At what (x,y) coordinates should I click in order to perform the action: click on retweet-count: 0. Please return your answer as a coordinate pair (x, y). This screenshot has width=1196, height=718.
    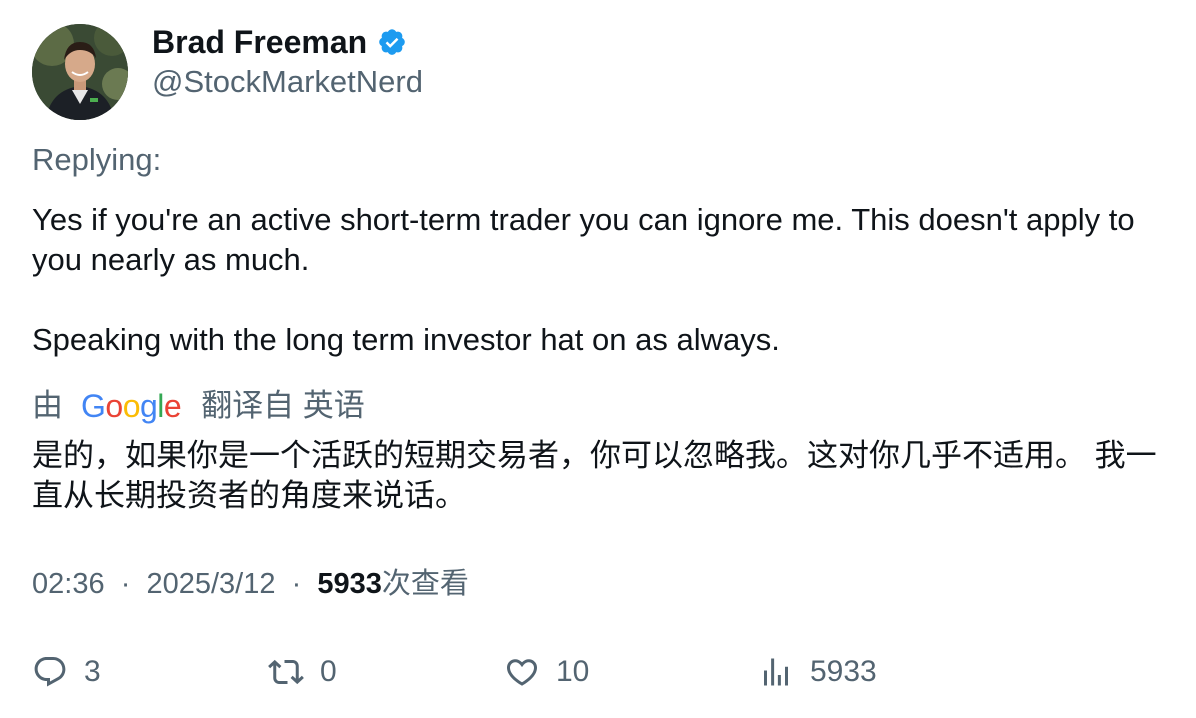
    Looking at the image, I should click on (328, 671).